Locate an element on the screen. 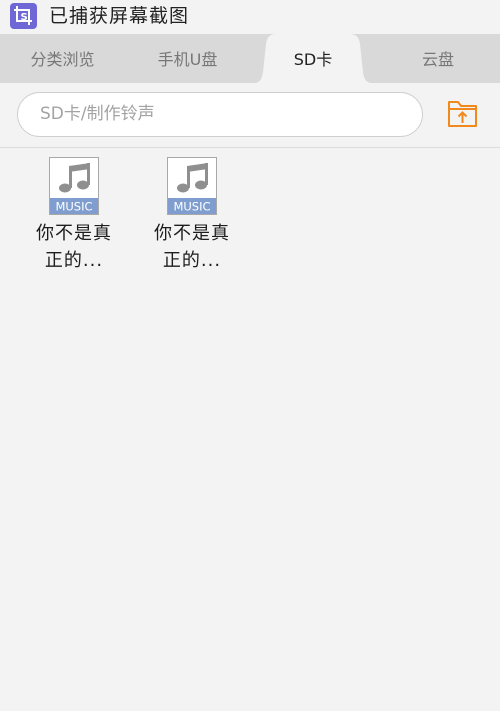 This screenshot has height=711, width=500. notification-text: 已捕获屏幕截图 is located at coordinates (119, 16).